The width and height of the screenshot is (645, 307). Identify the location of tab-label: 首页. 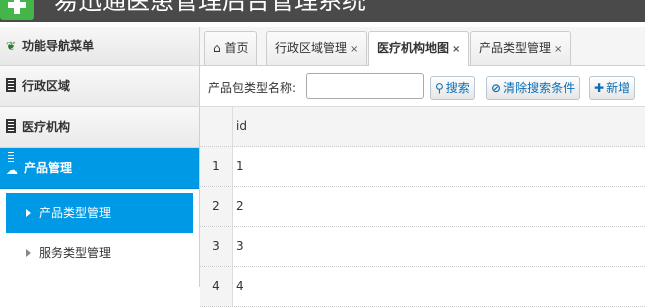
(236, 48).